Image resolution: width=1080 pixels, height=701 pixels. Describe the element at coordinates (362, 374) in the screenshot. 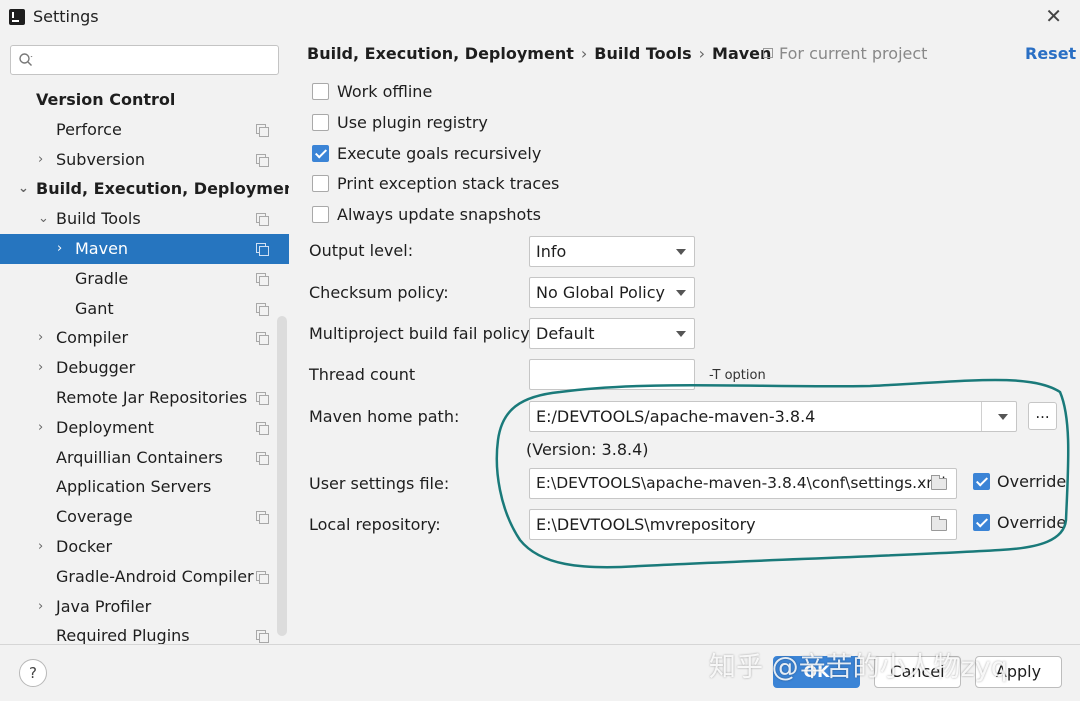

I see `thread-count-label: Thread count` at that location.